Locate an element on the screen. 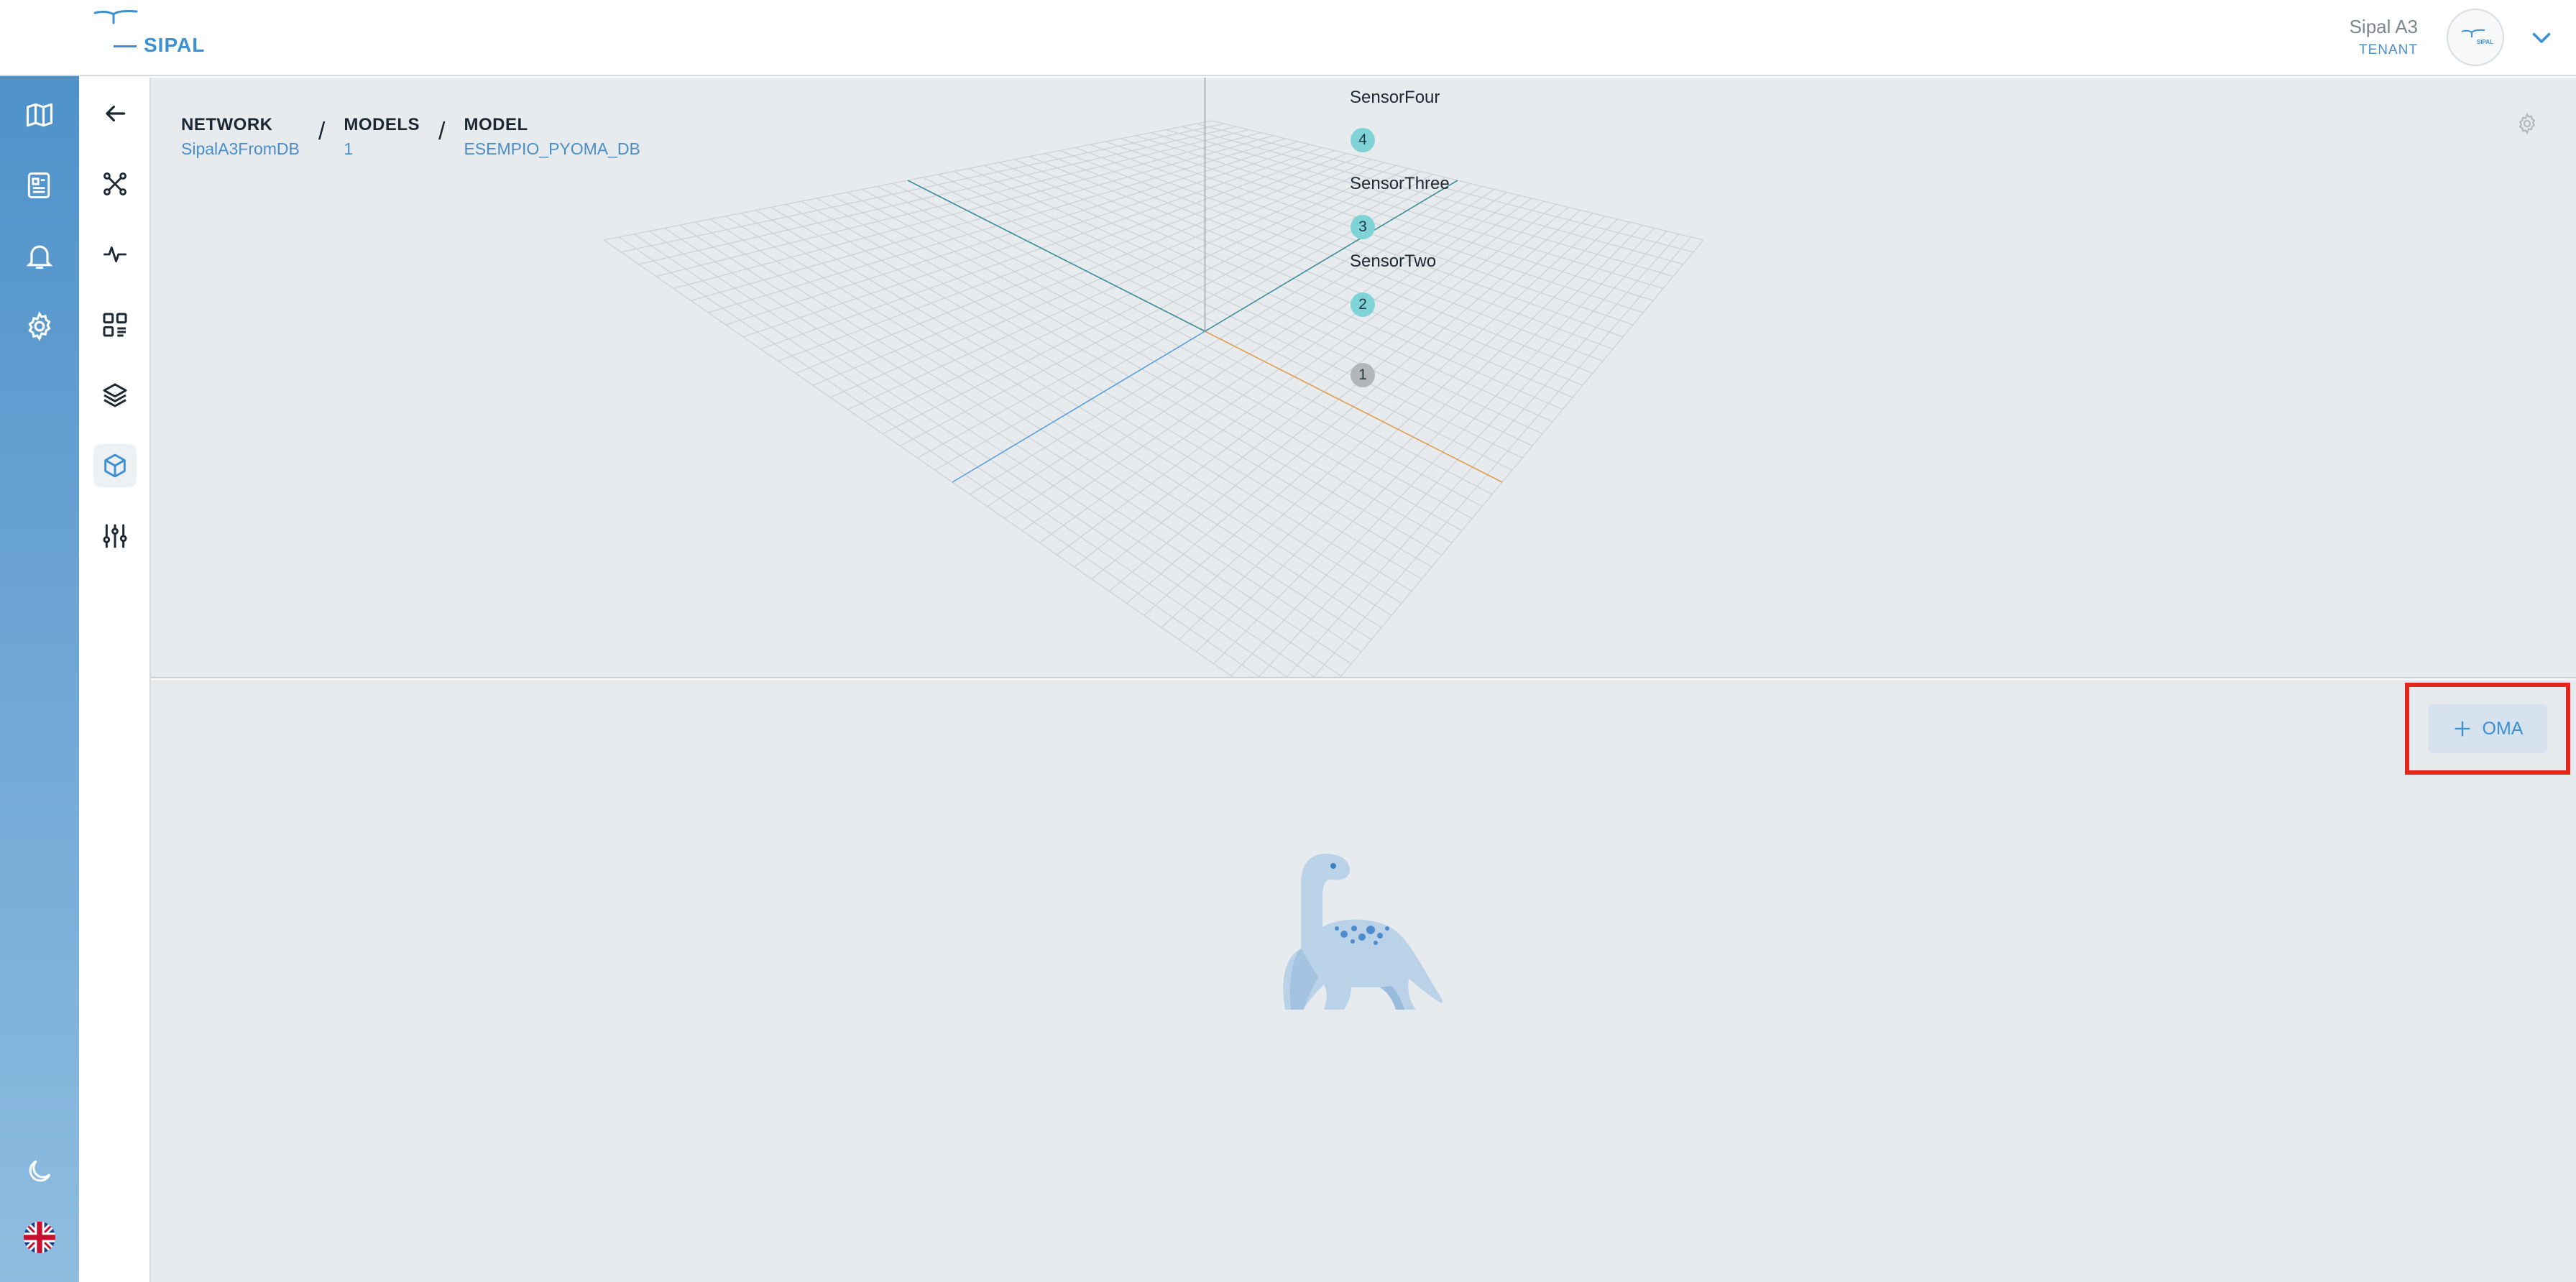 The height and width of the screenshot is (1282, 2576). sensor-label: SensorFour is located at coordinates (1395, 98).